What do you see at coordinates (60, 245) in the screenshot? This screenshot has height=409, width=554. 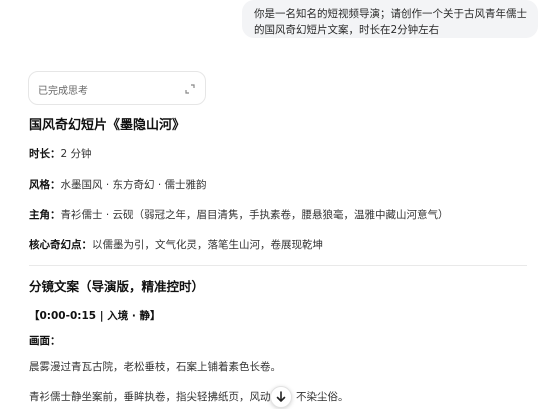 I see `meta-key: 核心奇幻点：` at bounding box center [60, 245].